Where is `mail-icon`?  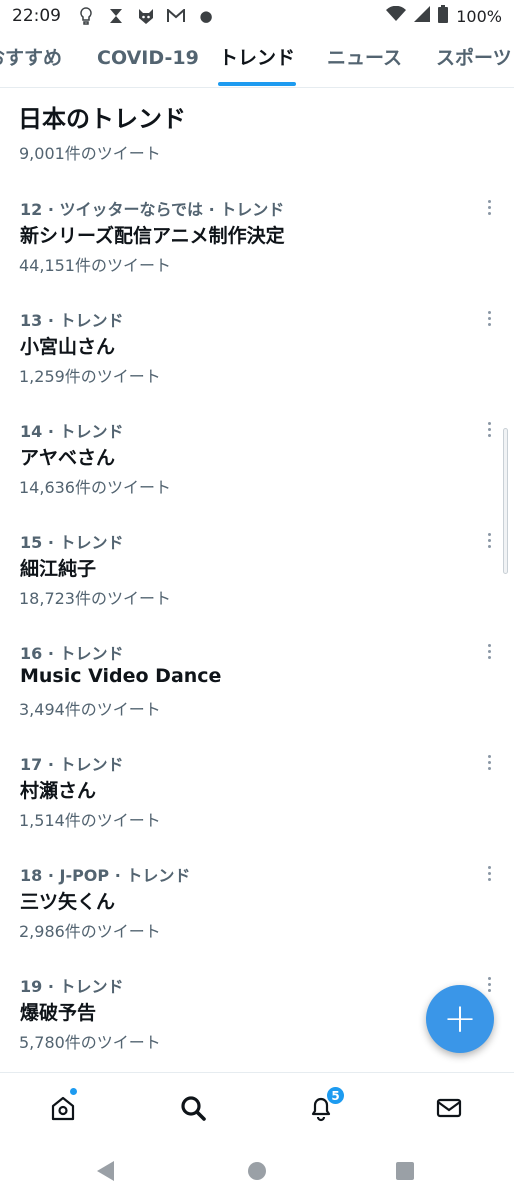 mail-icon is located at coordinates (176, 16).